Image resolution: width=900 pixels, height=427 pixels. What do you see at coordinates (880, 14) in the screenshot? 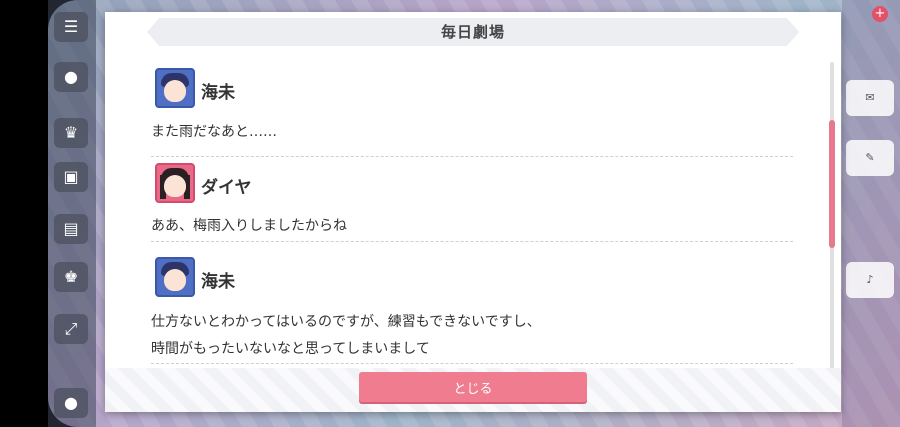
I see `plus-icon: +` at bounding box center [880, 14].